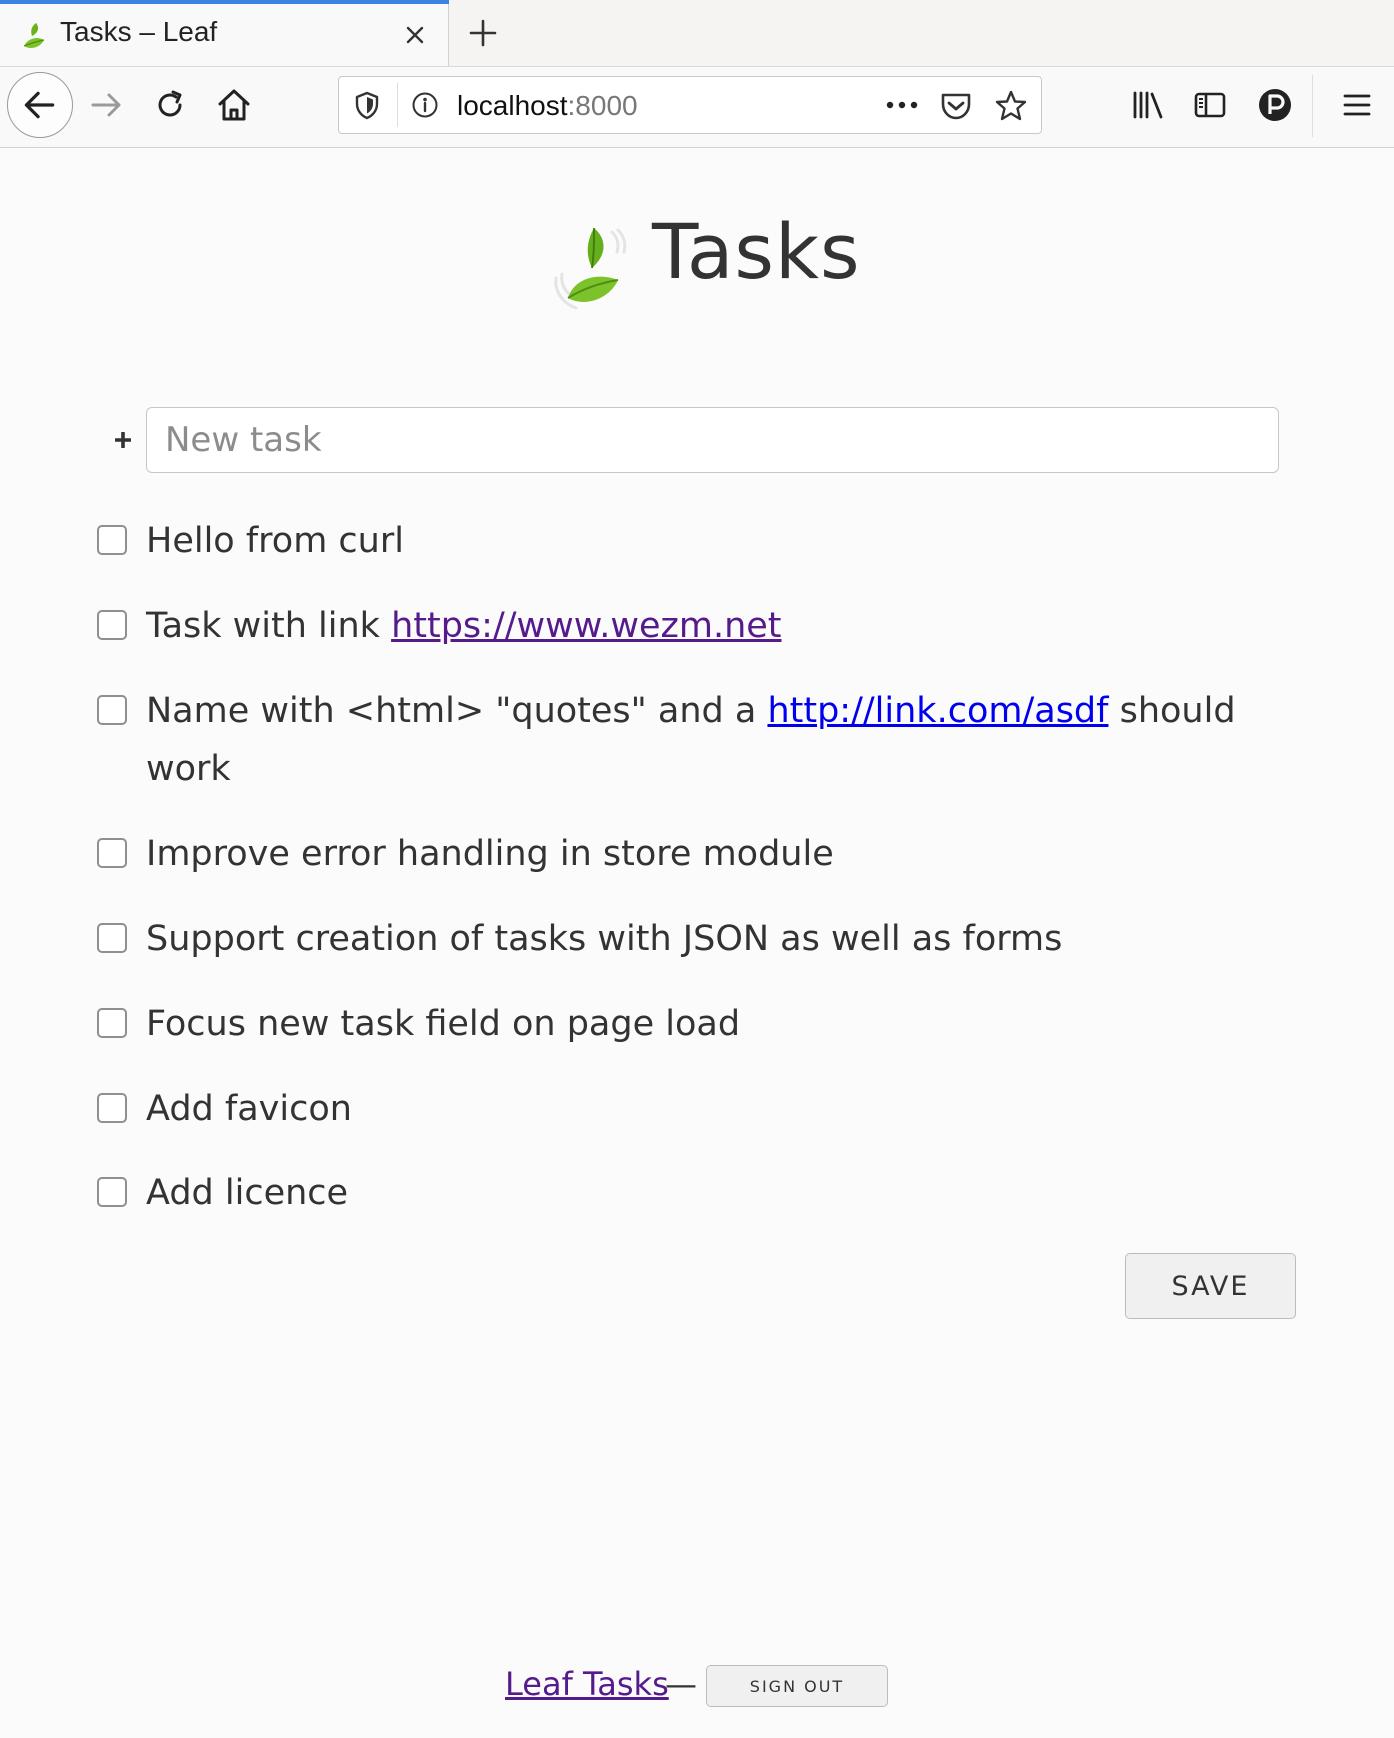 The height and width of the screenshot is (1738, 1394). What do you see at coordinates (34, 35) in the screenshot?
I see `leaf-favicon-icon` at bounding box center [34, 35].